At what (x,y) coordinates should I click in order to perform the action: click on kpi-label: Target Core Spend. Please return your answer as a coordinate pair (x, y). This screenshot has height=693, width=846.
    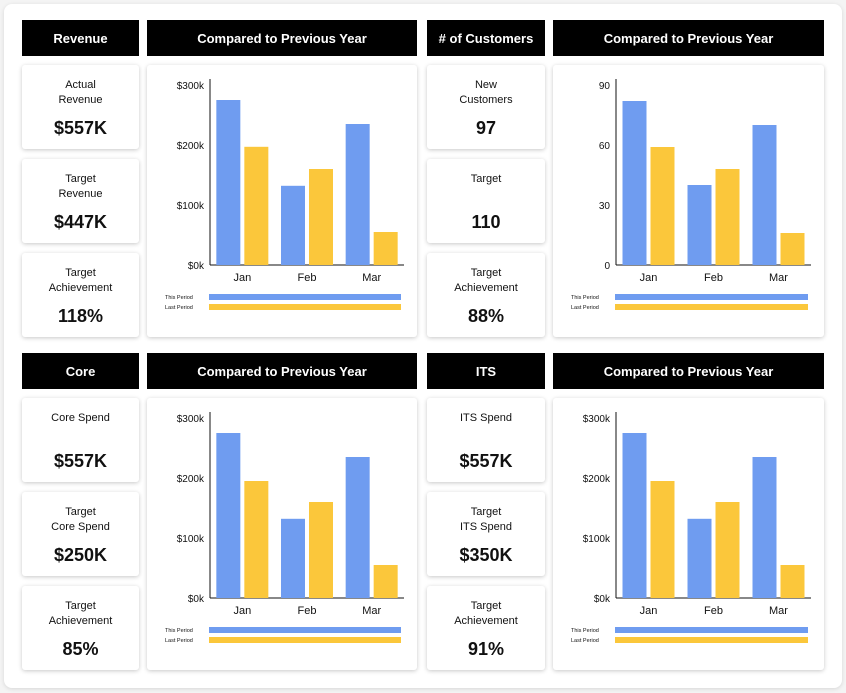
    Looking at the image, I should click on (80, 519).